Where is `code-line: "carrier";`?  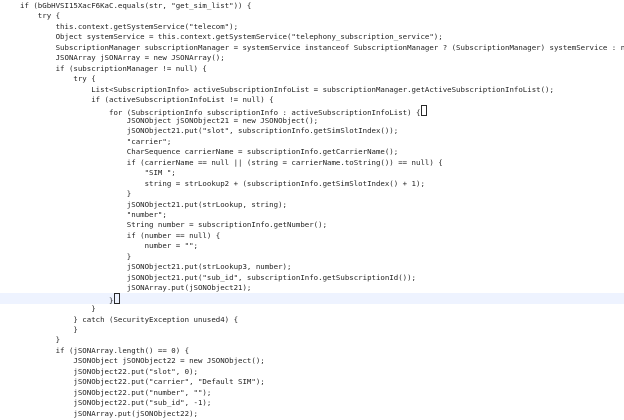
code-line: "carrier"; is located at coordinates (312, 141).